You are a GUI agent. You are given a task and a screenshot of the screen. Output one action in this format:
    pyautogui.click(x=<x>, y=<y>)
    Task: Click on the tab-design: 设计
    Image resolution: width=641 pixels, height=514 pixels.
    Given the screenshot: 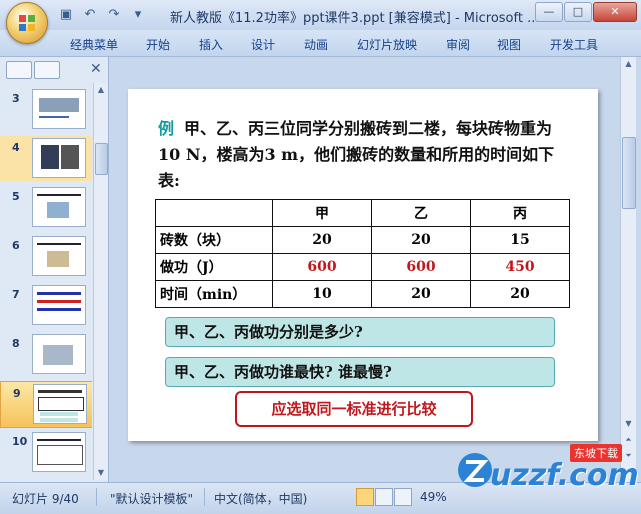 What is the action you would take?
    pyautogui.click(x=263, y=44)
    